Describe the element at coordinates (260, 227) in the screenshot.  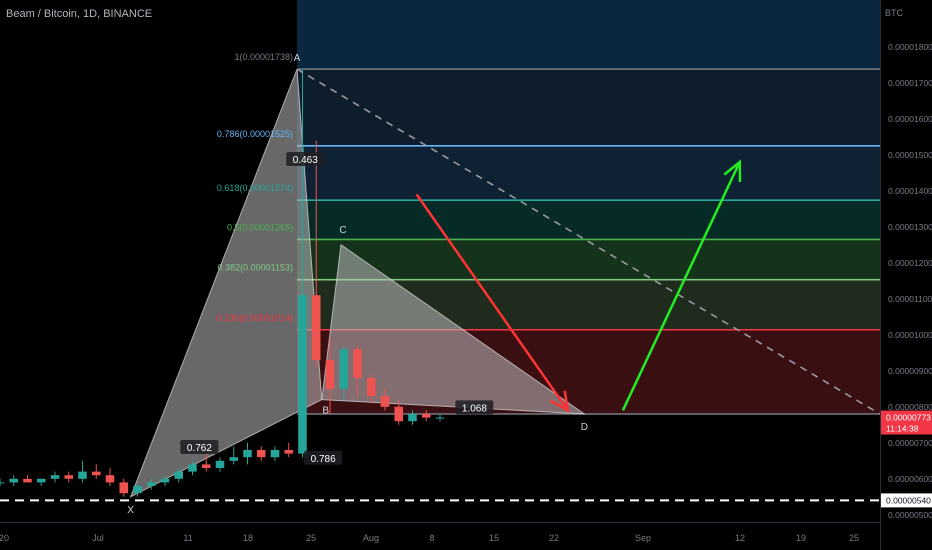
I see `fib-label-0.5: 0.5(0.00001265)` at that location.